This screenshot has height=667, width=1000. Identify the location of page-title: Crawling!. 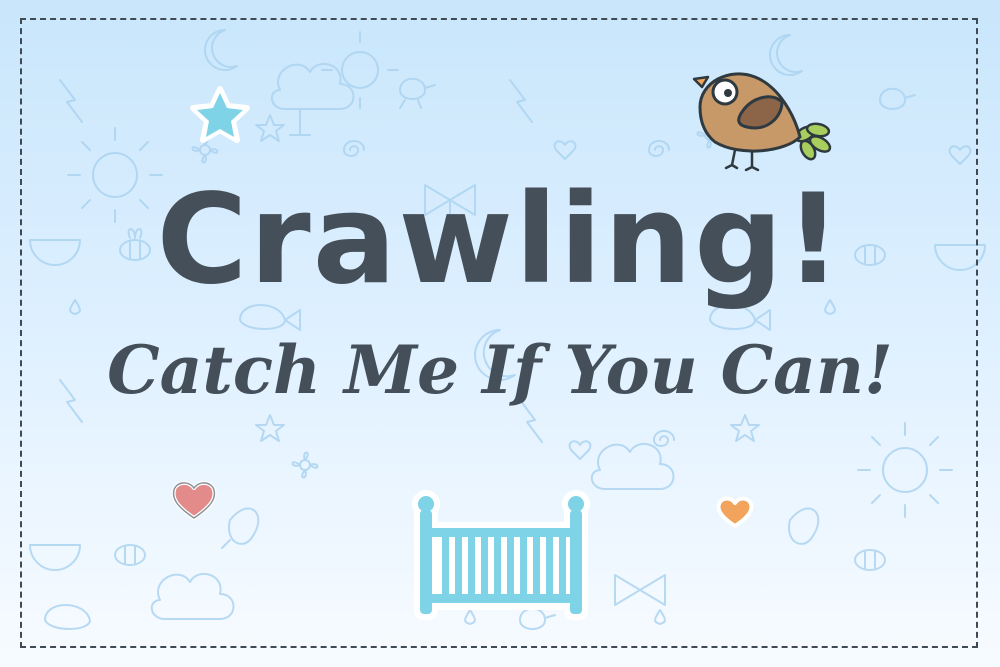
(500, 240).